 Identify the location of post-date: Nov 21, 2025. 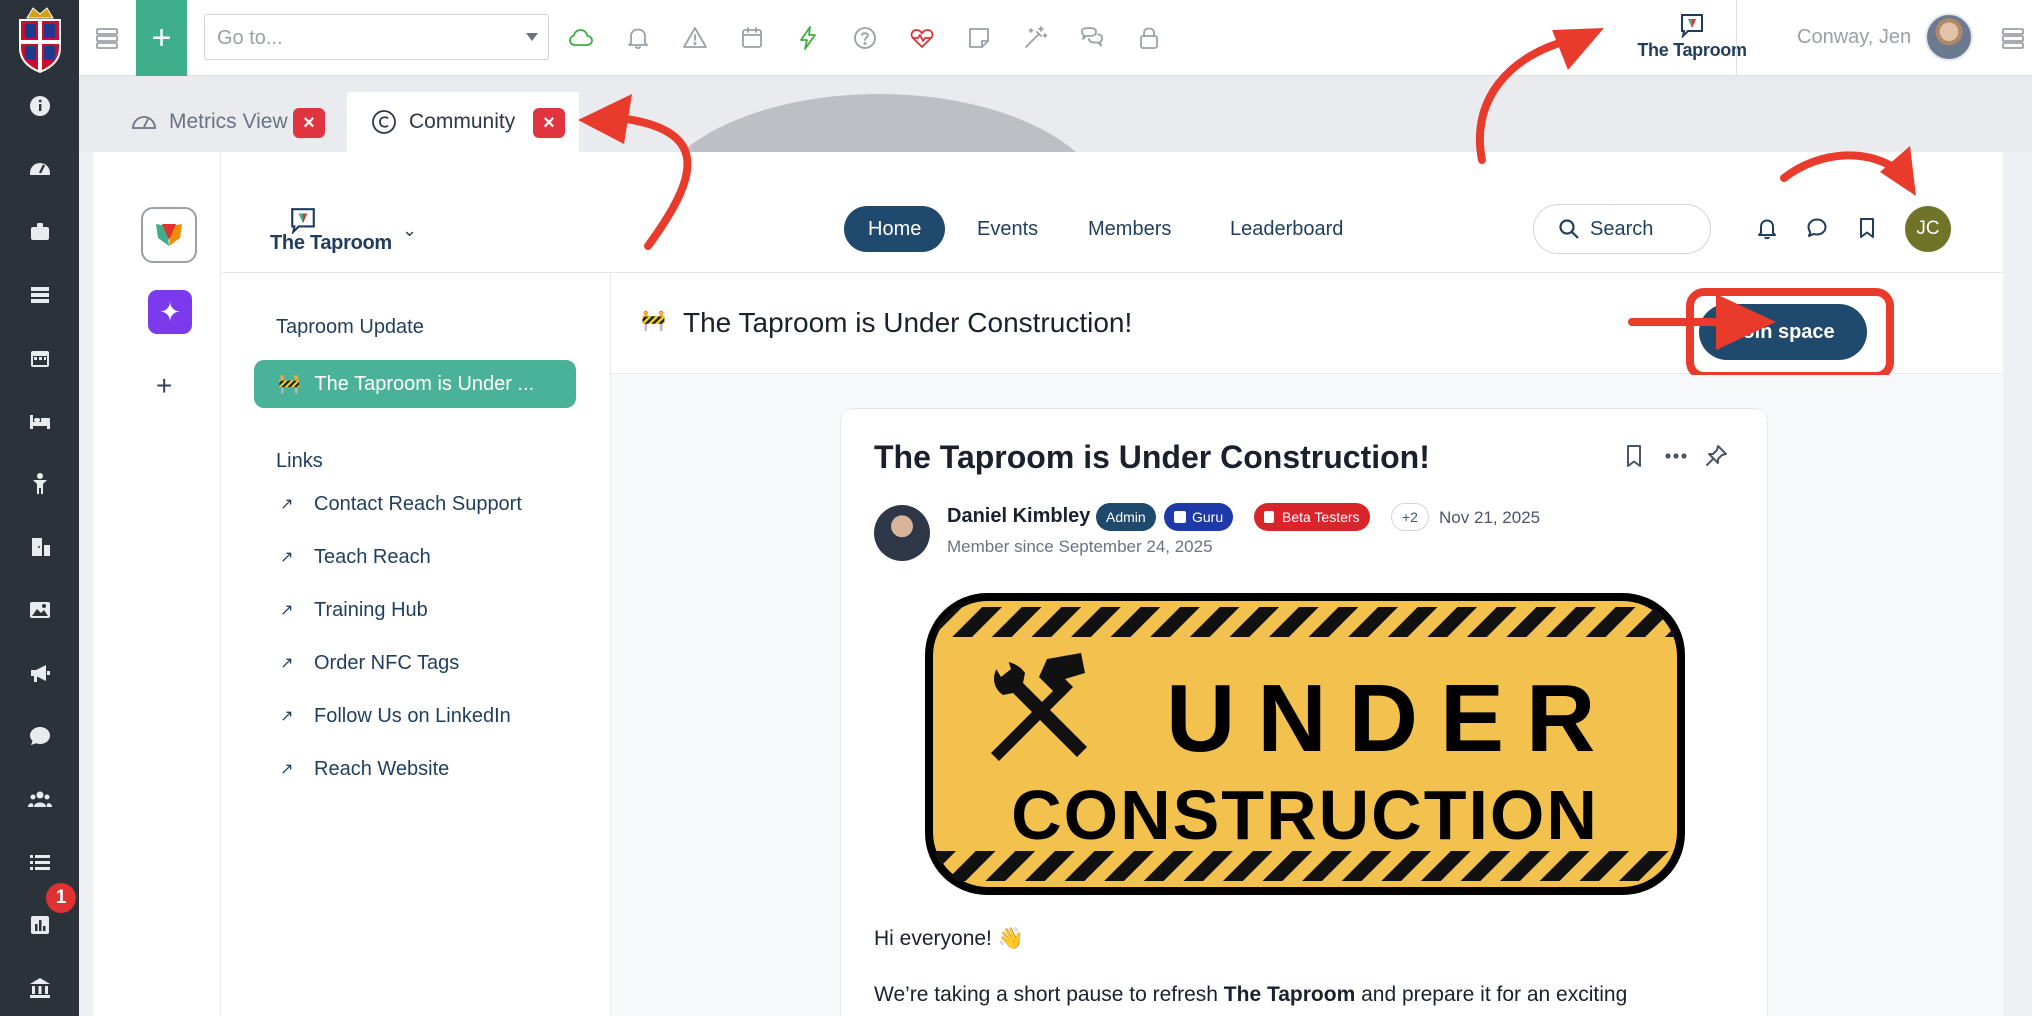
(1490, 517).